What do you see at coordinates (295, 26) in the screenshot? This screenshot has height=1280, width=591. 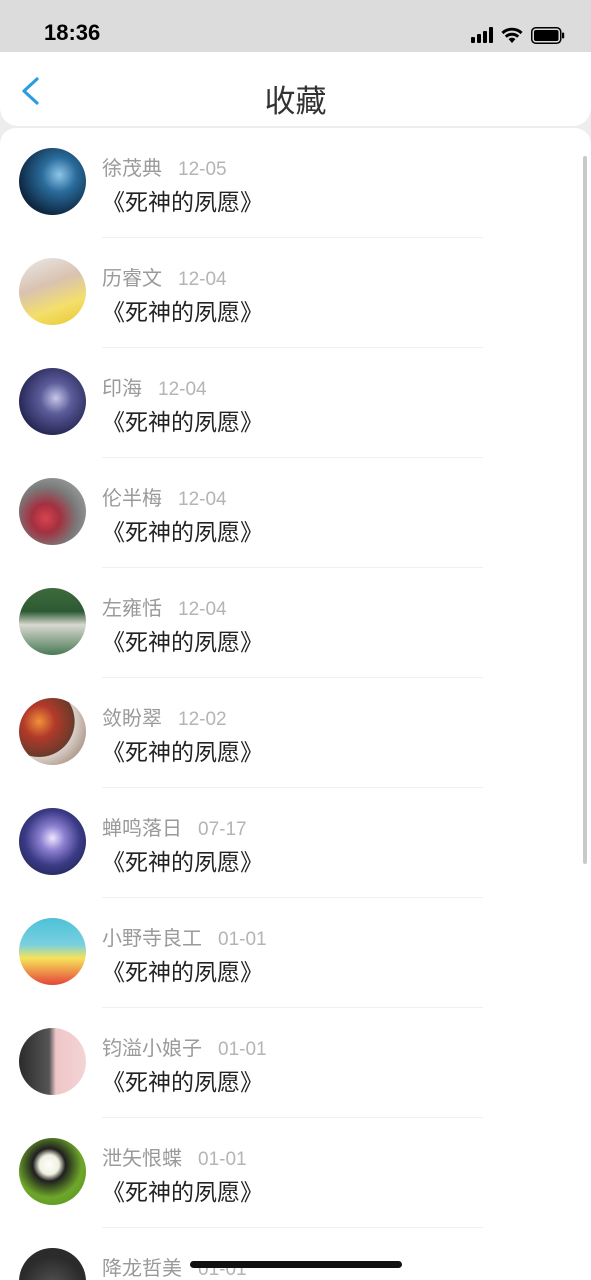 I see `status-bar: 18:36` at bounding box center [295, 26].